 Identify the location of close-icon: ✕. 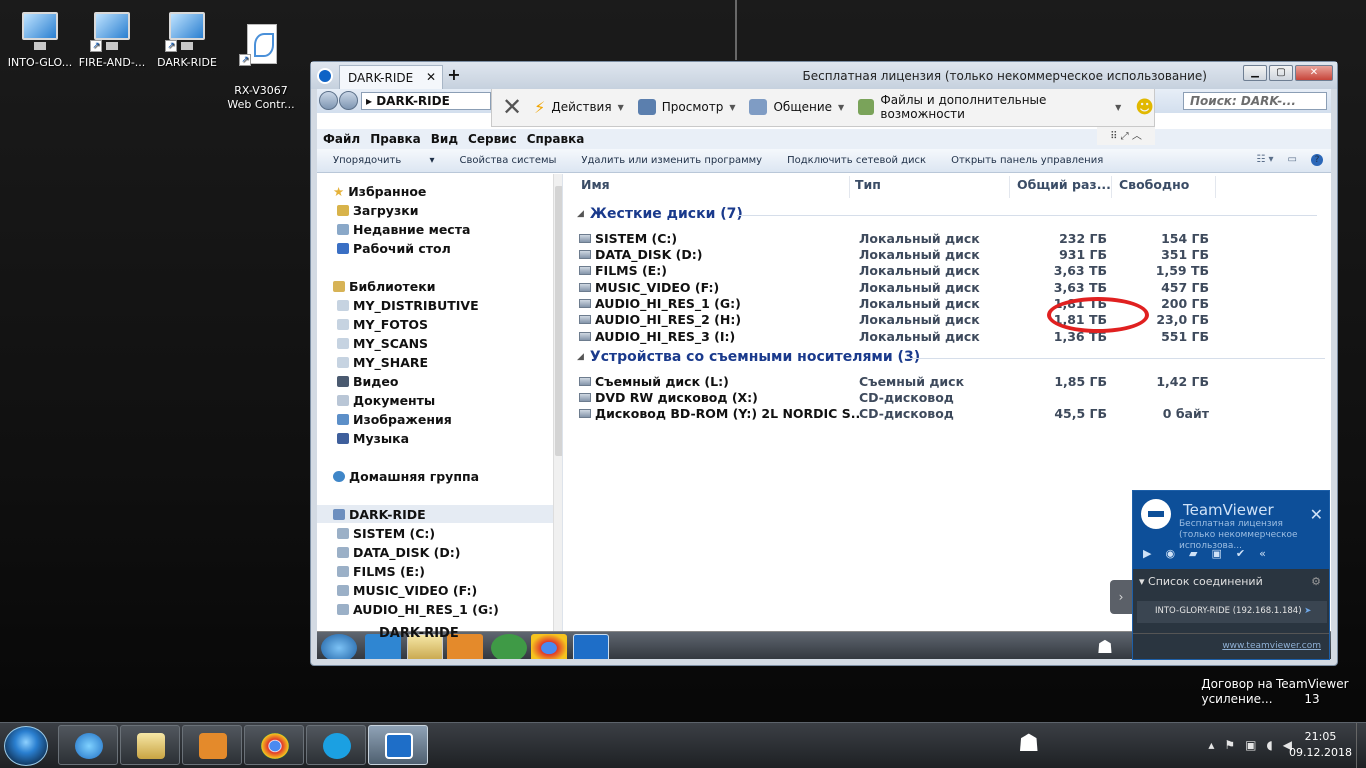
(1316, 514).